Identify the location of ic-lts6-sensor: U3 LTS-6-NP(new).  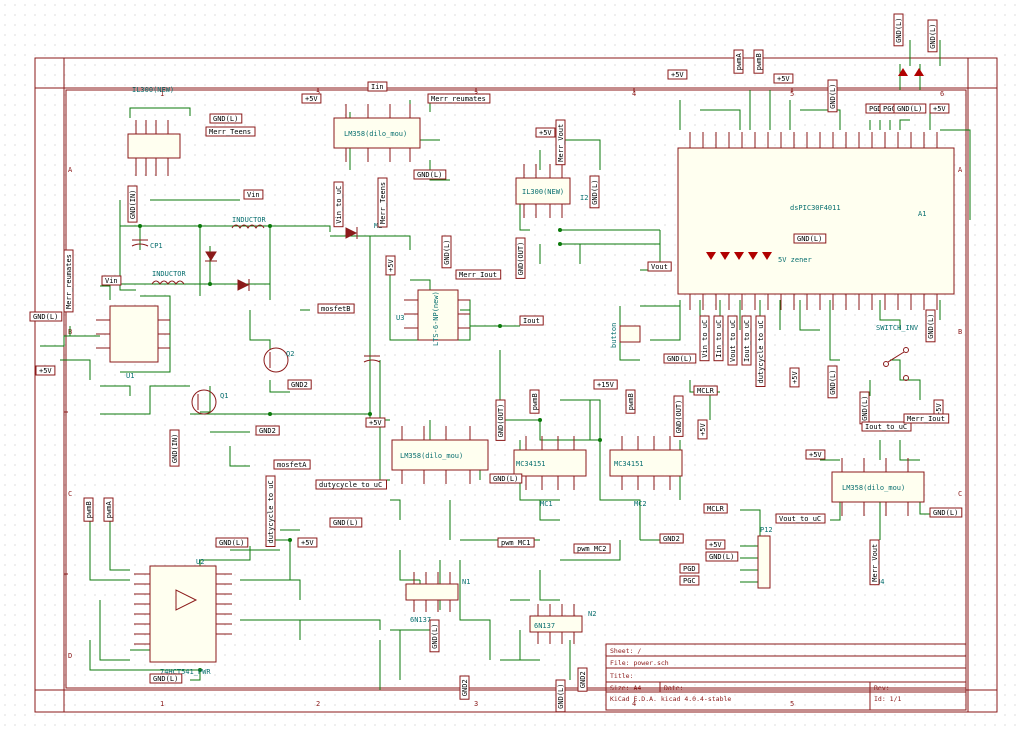
(433, 317).